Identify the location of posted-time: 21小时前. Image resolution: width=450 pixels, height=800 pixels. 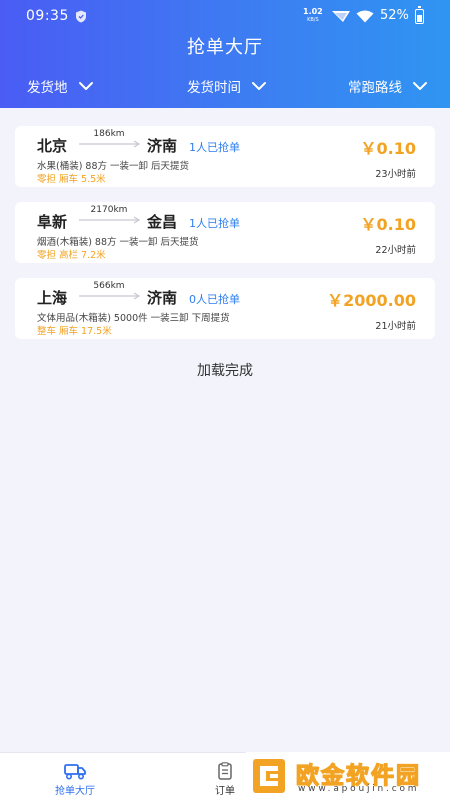
(395, 326).